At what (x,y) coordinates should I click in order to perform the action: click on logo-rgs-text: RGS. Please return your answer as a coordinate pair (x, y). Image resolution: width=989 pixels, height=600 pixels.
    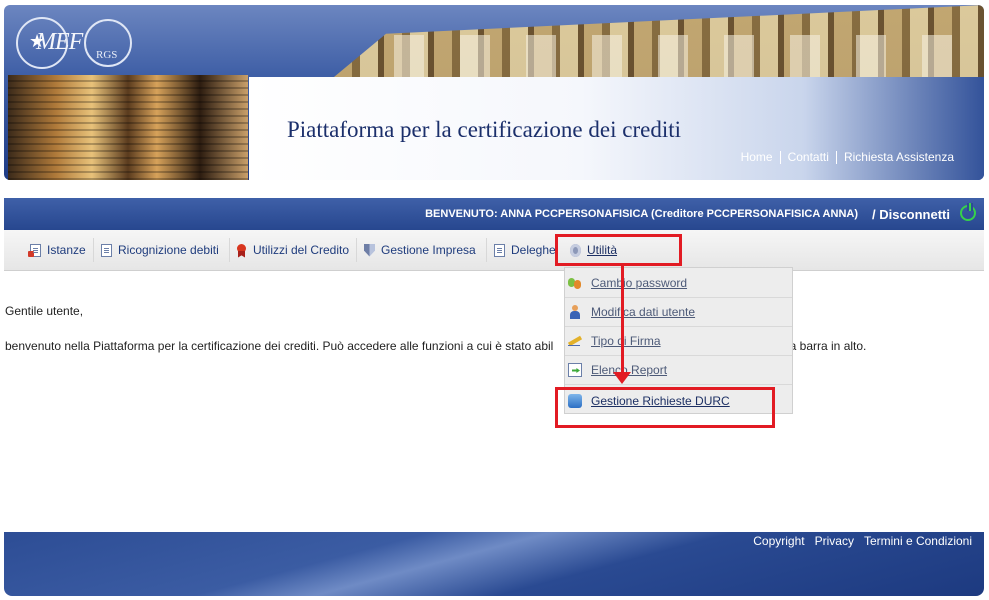
    Looking at the image, I should click on (107, 55).